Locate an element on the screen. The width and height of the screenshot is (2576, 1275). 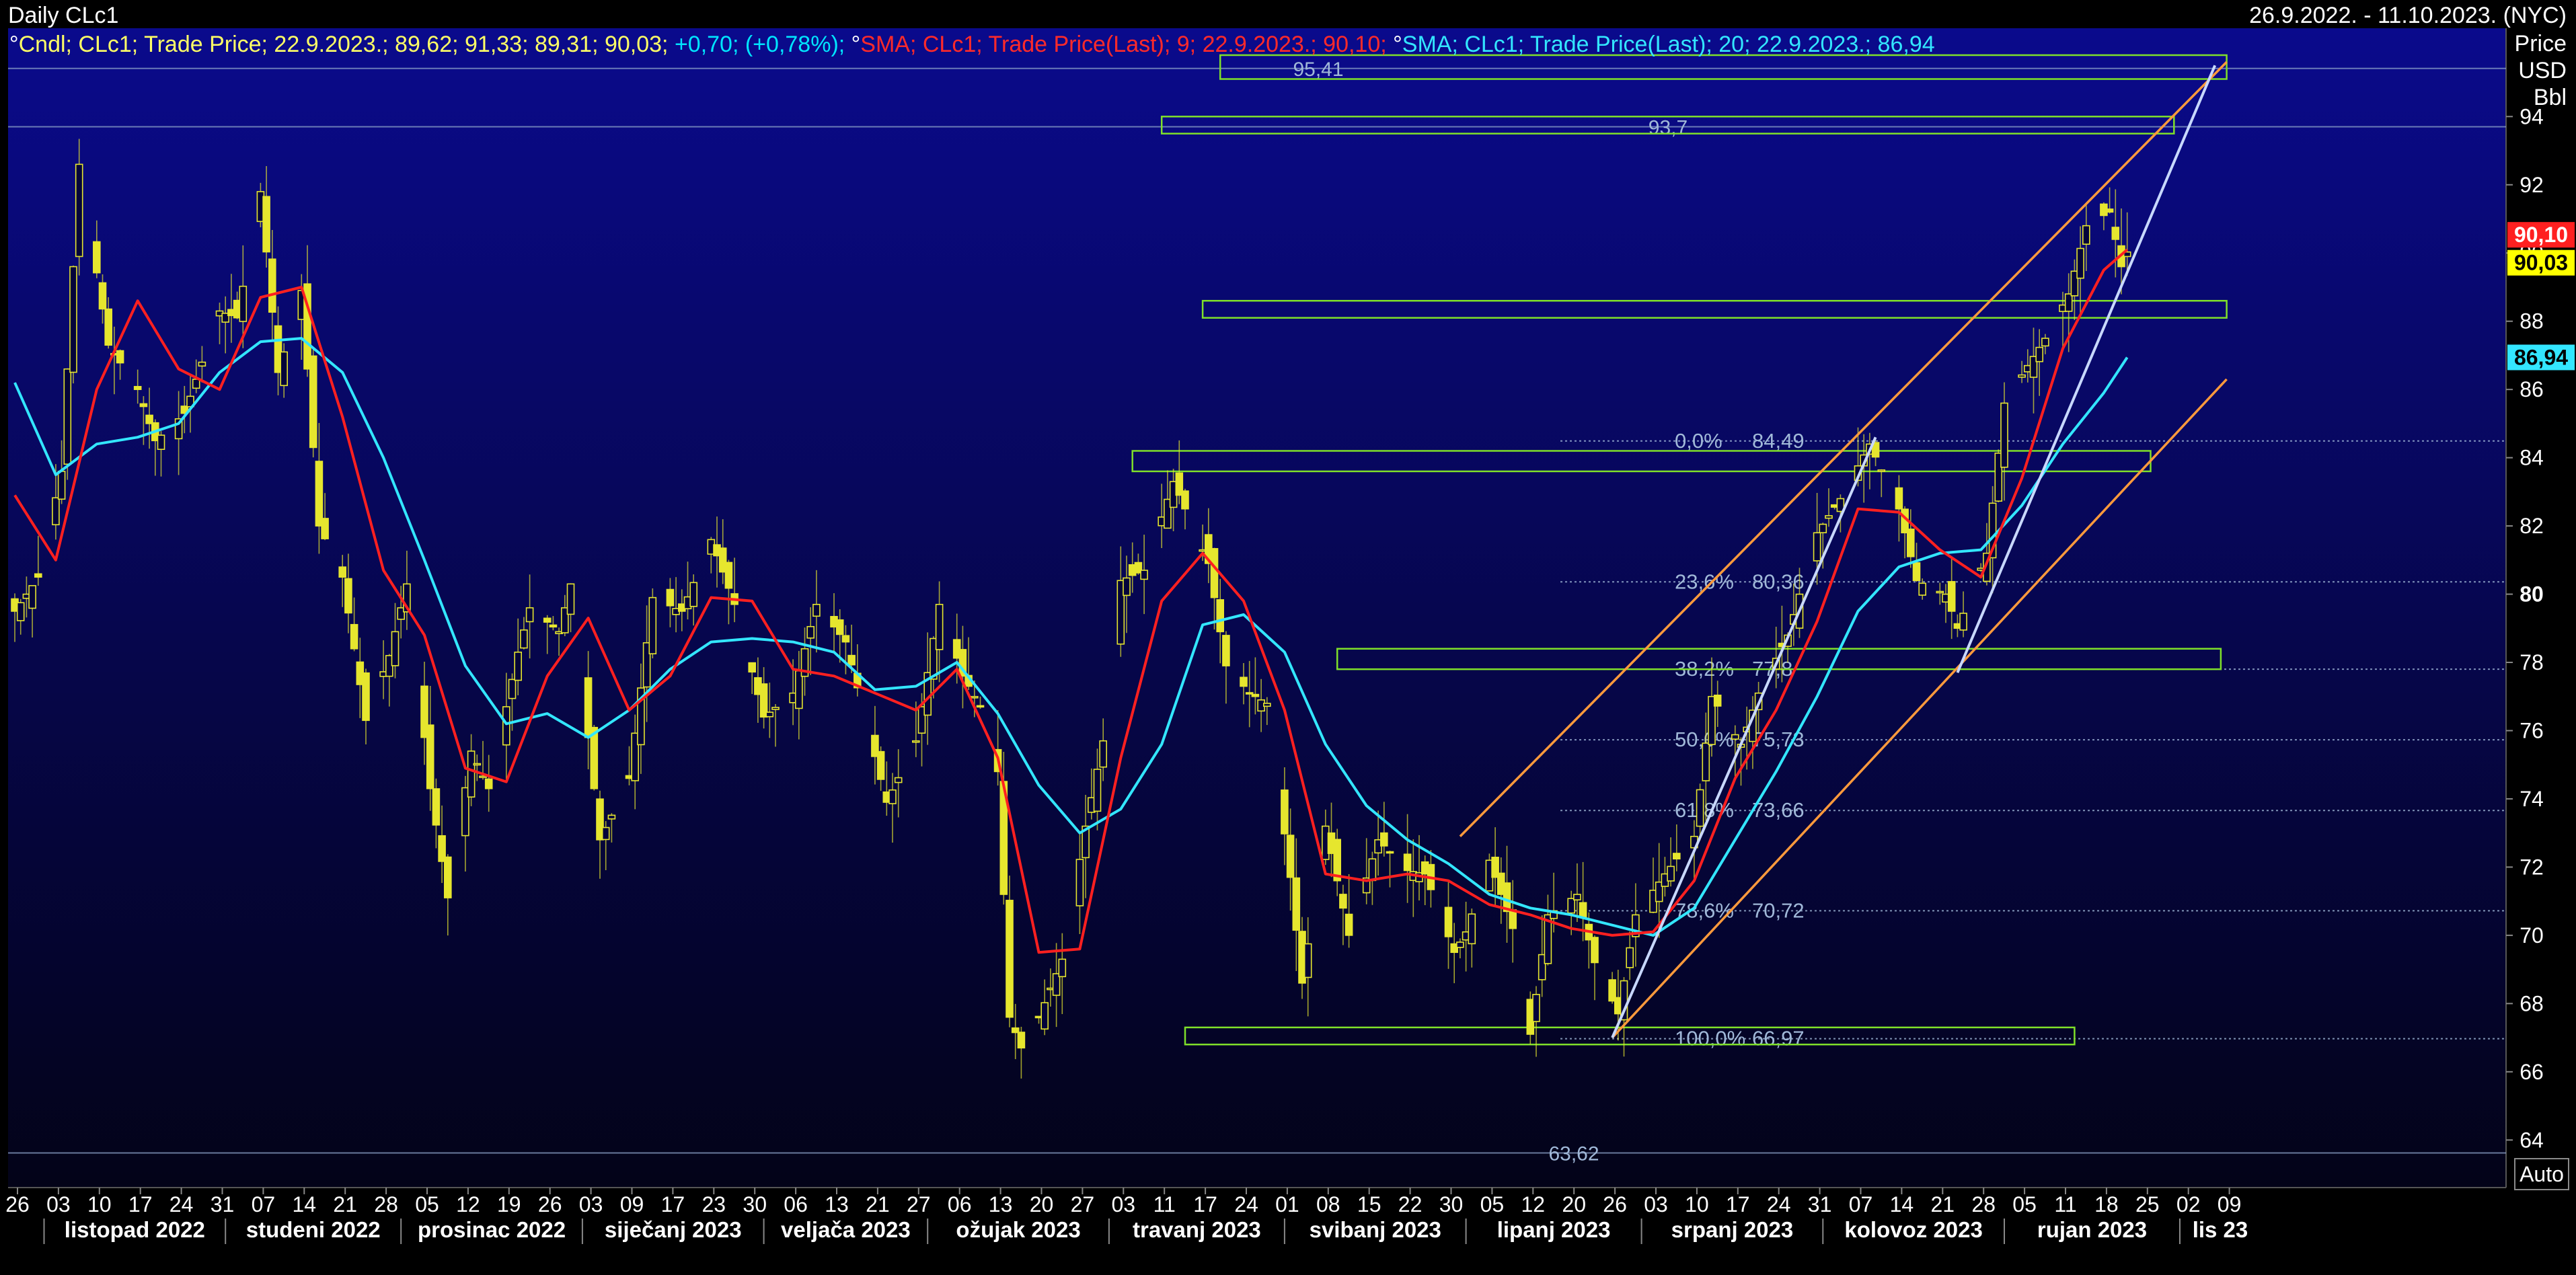
y-tick-label: 86 is located at coordinates (2532, 389).